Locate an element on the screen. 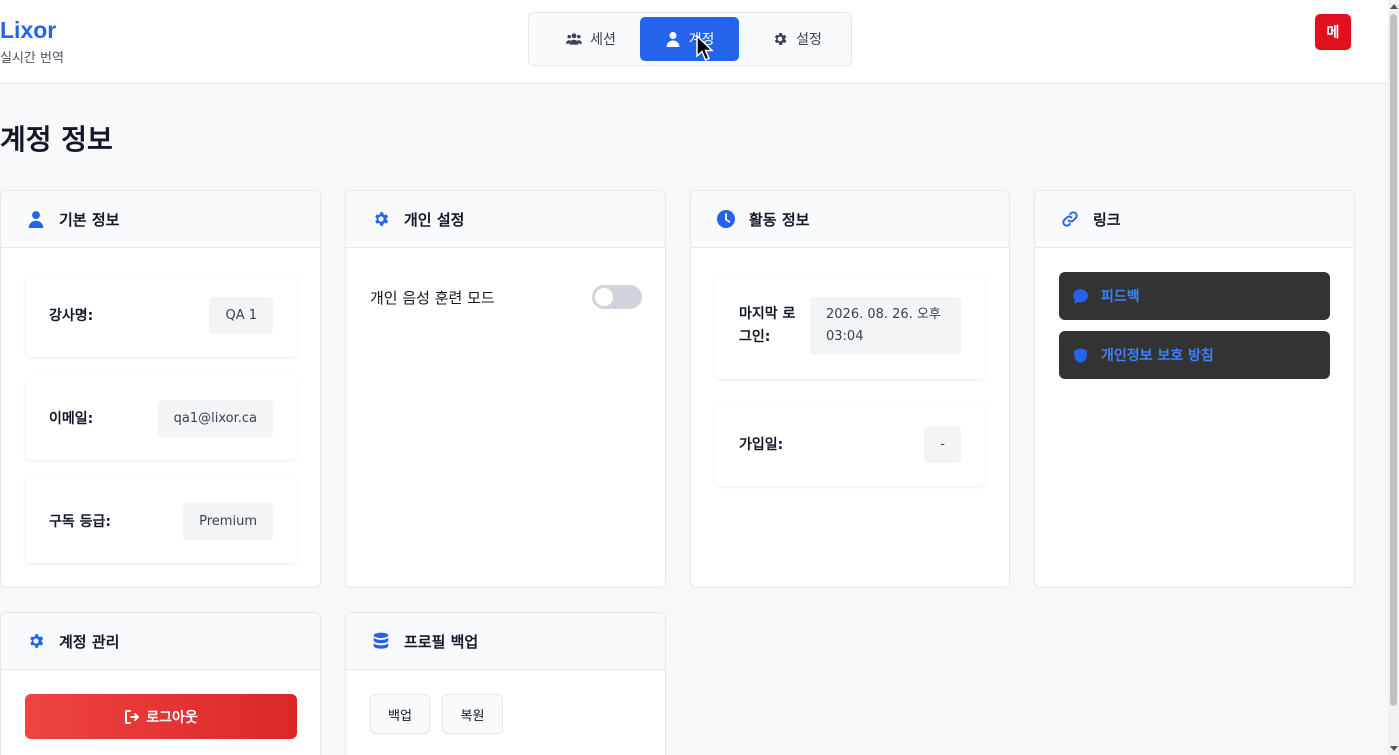 The image size is (1399, 755). main-nav: 세션 계정 설정 is located at coordinates (690, 39).